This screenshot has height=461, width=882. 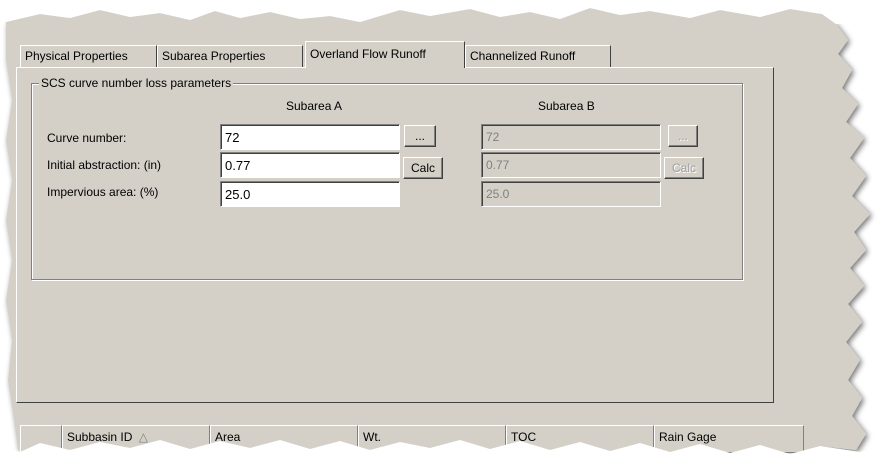 I want to click on tab-overland-flow-runoff: Overland Flow Runoff, so click(x=385, y=54).